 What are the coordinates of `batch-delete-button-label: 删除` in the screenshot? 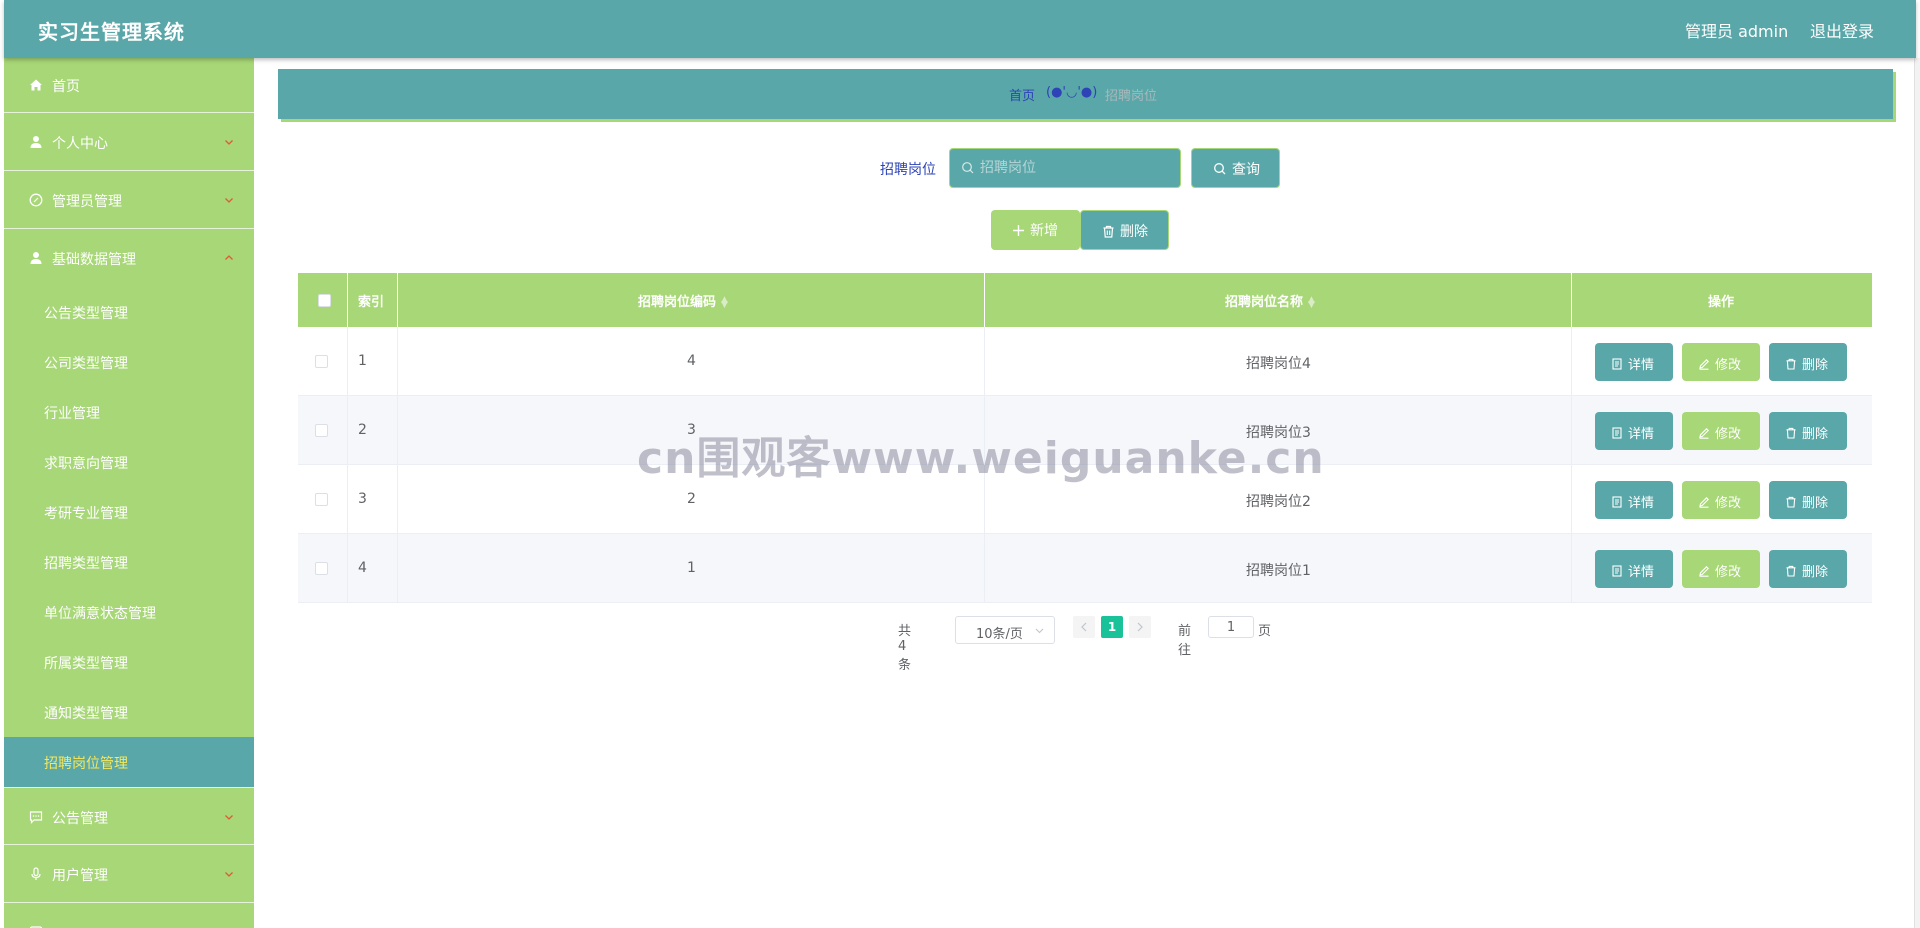 It's located at (1134, 232).